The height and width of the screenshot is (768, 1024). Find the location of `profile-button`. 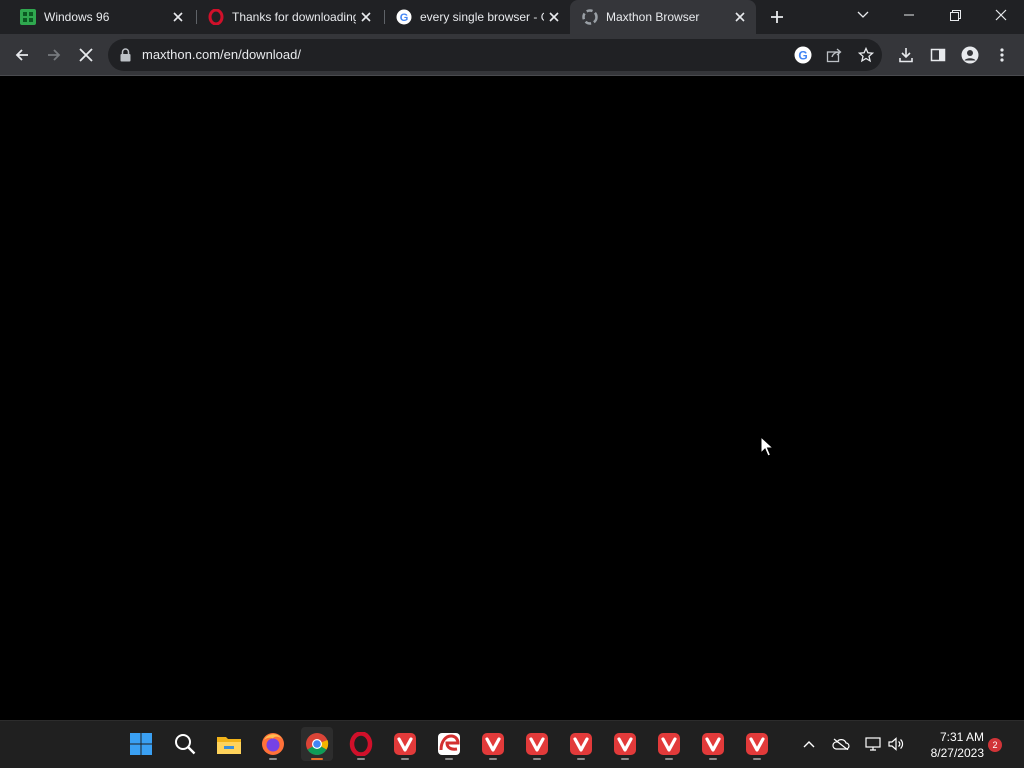

profile-button is located at coordinates (970, 55).